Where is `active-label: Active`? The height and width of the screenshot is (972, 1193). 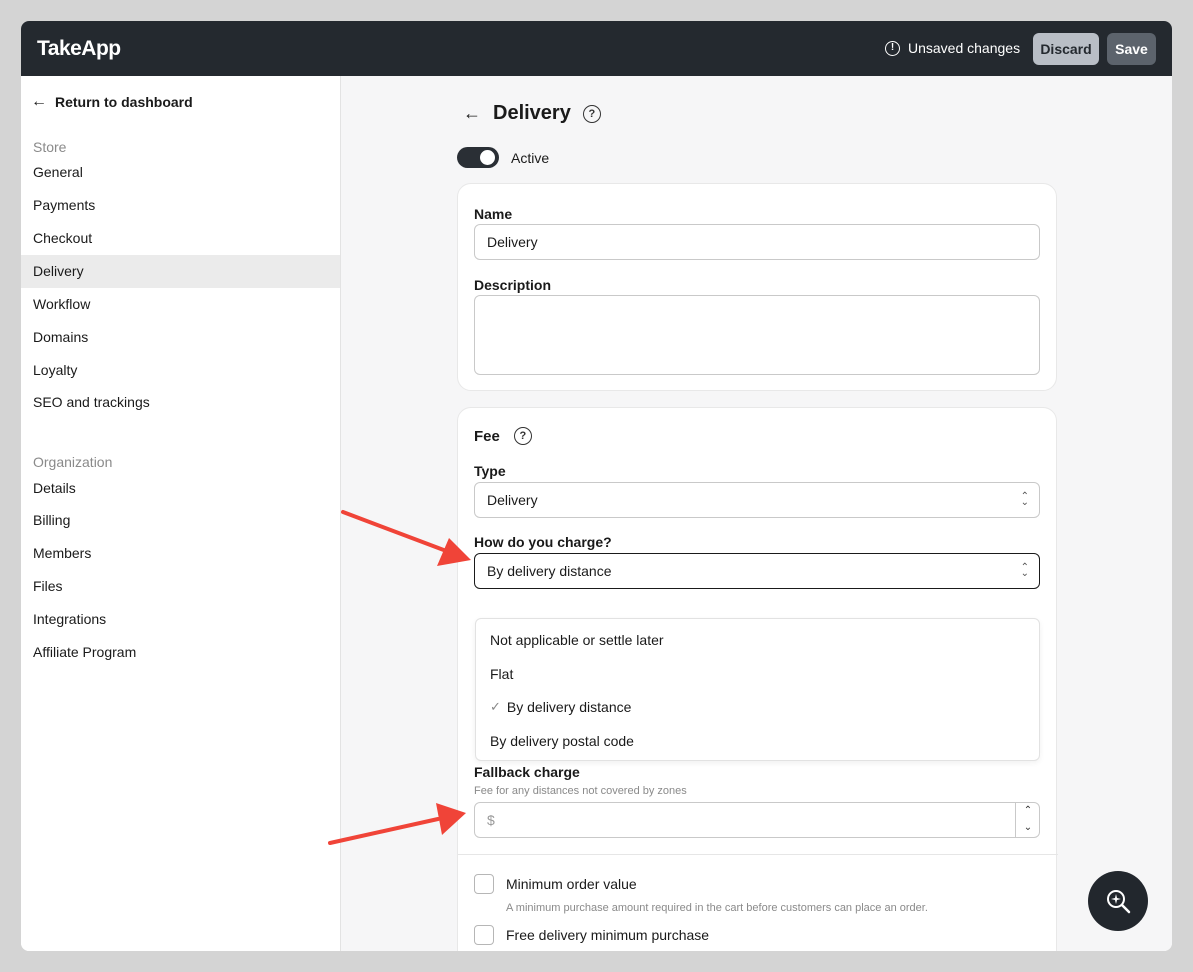
active-label: Active is located at coordinates (530, 157).